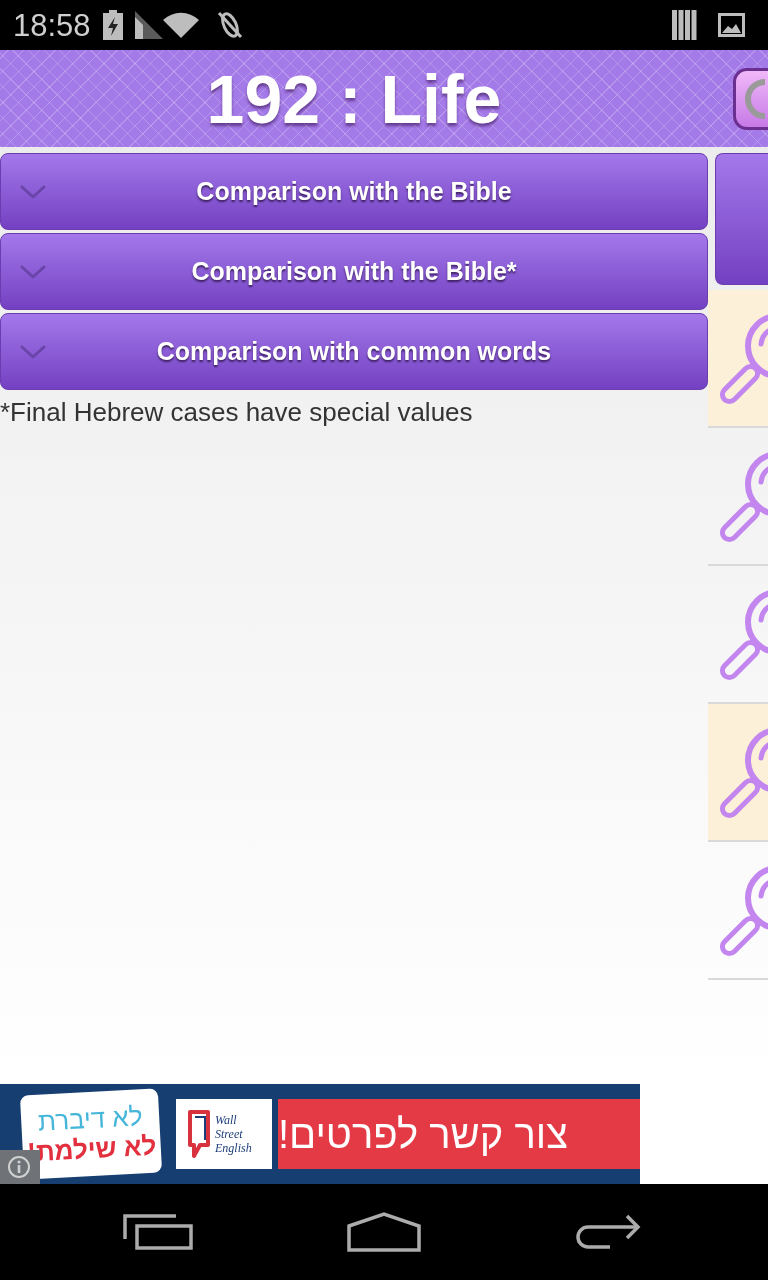 This screenshot has height=1280, width=768. I want to click on cta-text: צור קשר לפרטים!, so click(423, 1134).